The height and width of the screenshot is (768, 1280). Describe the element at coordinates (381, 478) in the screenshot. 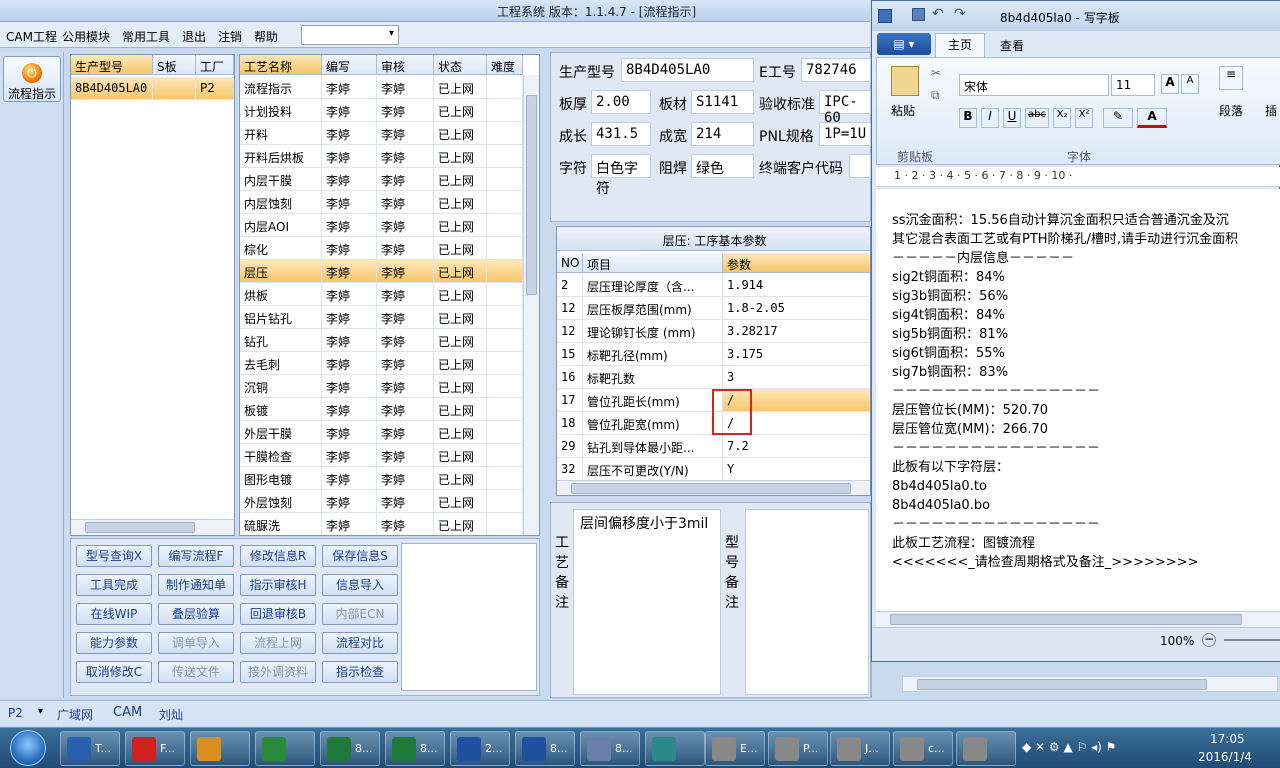

I see `process-row: 图形电镀 李婷 李婷 已上网` at that location.